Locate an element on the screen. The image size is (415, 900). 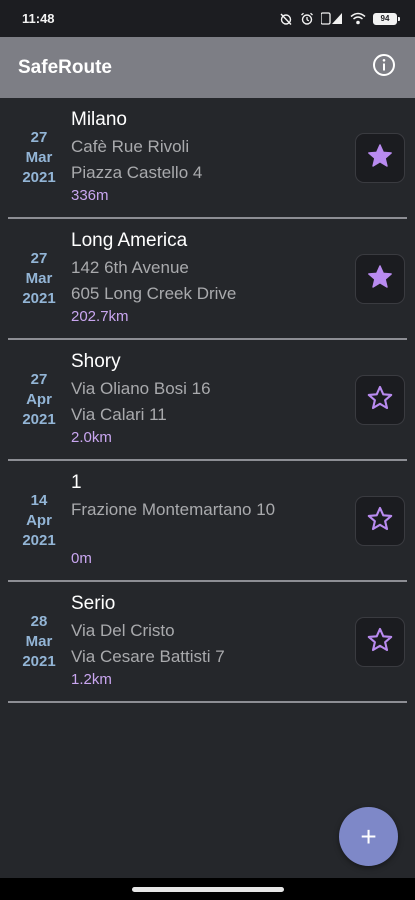
app-title: SafeRoute is located at coordinates (65, 67).